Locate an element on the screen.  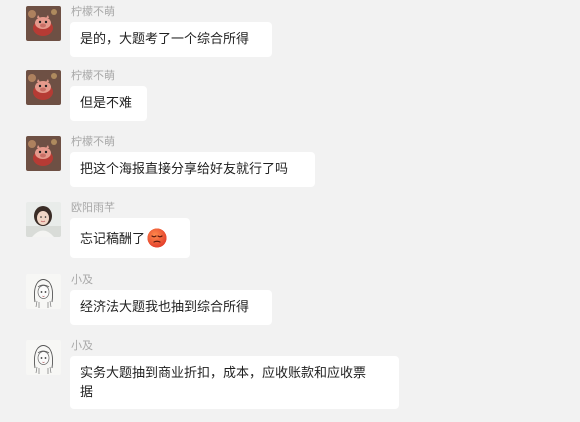
girl-photo-avatar-icon is located at coordinates (43, 219).